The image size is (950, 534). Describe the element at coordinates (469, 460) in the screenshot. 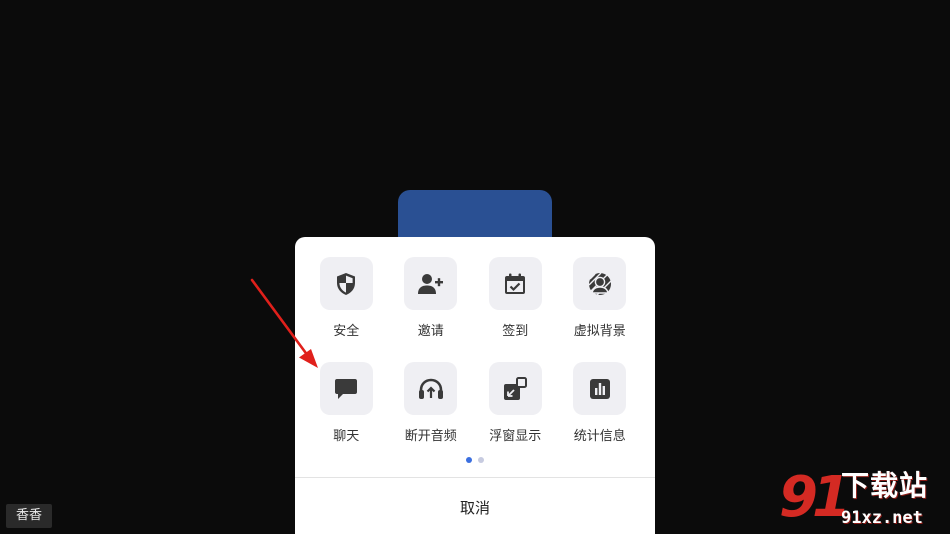

I see `page-dot-active` at that location.